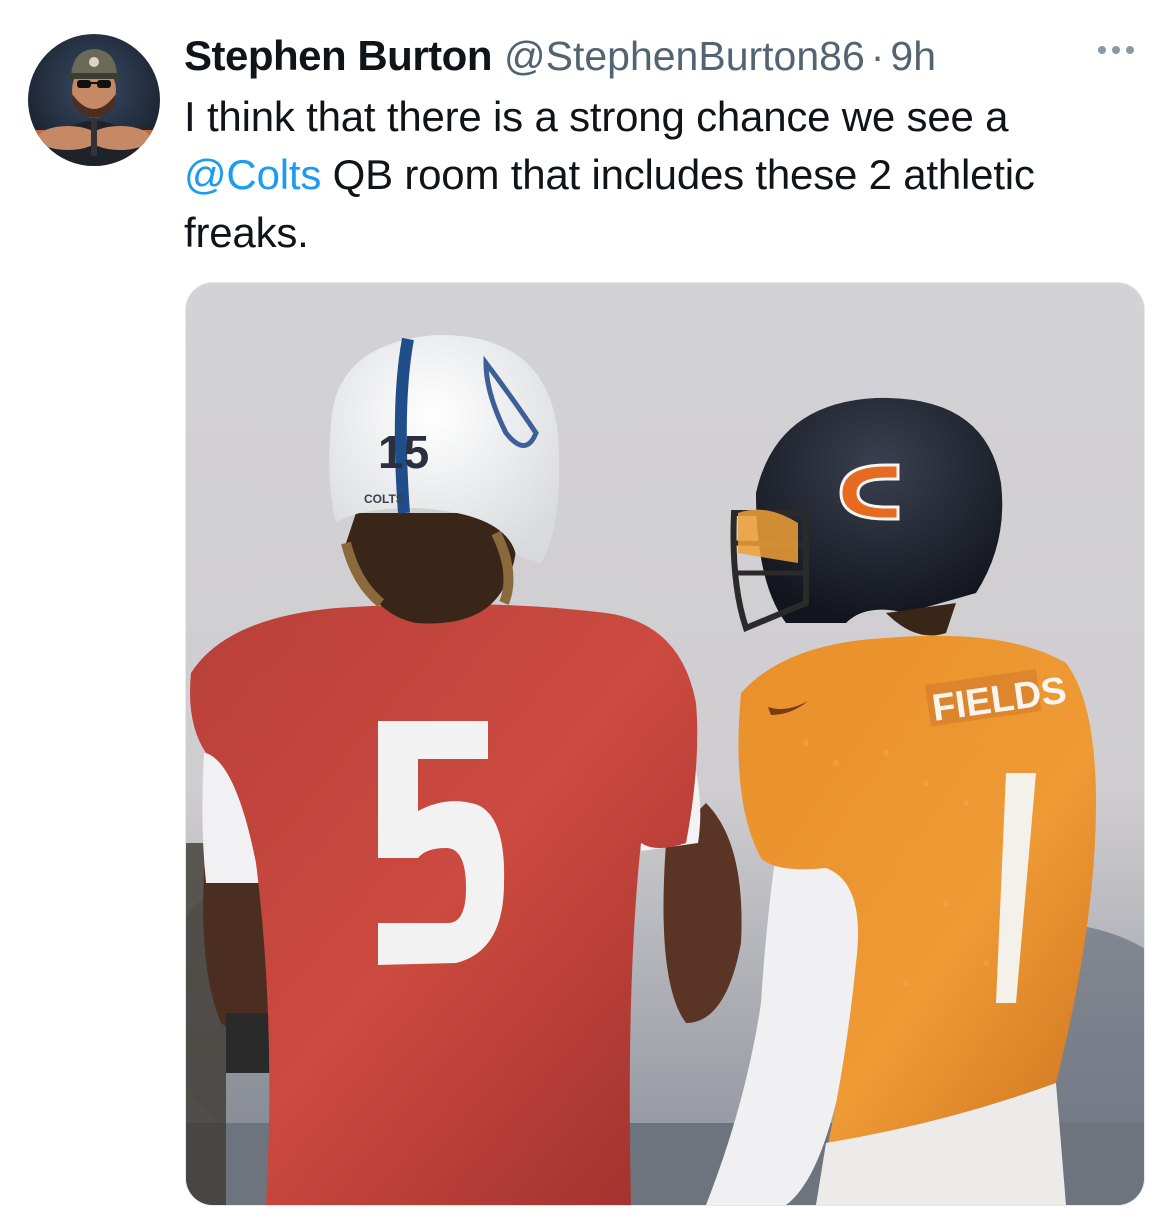 Image resolution: width=1170 pixels, height=1214 pixels. Describe the element at coordinates (684, 56) in the screenshot. I see `author-handle: @StephenBurton86` at that location.